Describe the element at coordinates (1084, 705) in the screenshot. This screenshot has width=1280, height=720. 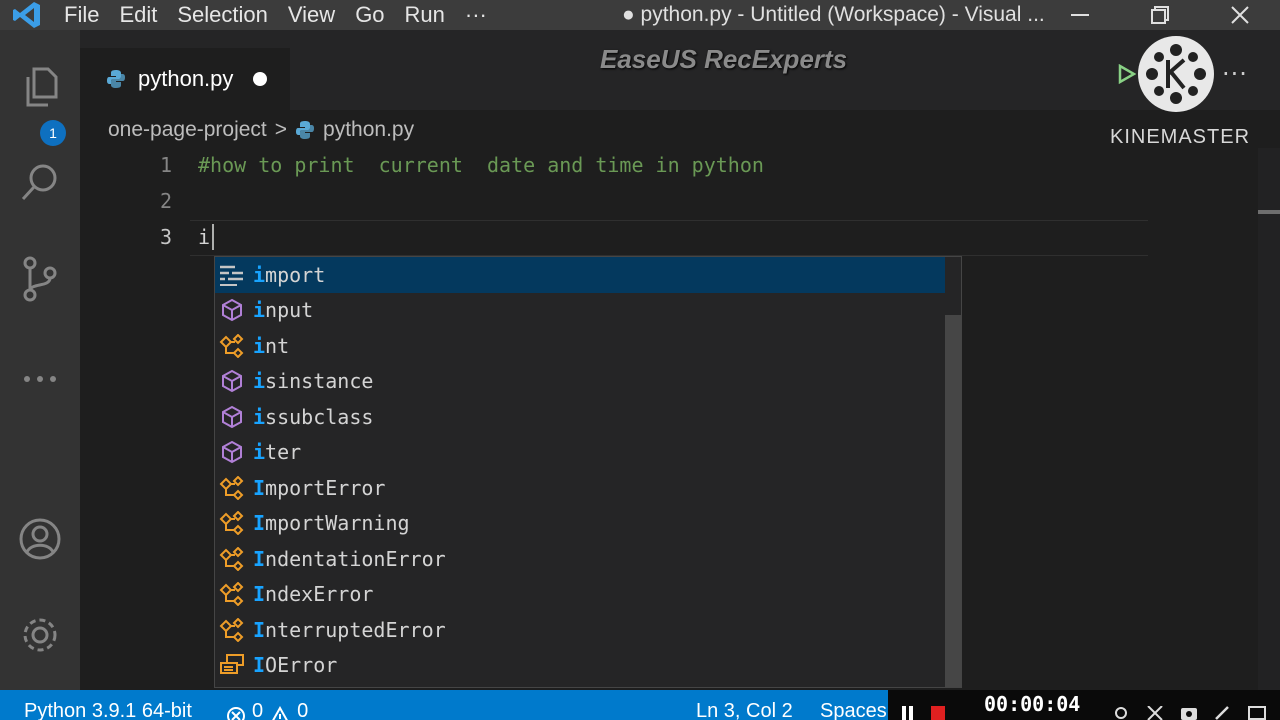
I see `screen-recorder-toolbar: 00:00:04` at that location.